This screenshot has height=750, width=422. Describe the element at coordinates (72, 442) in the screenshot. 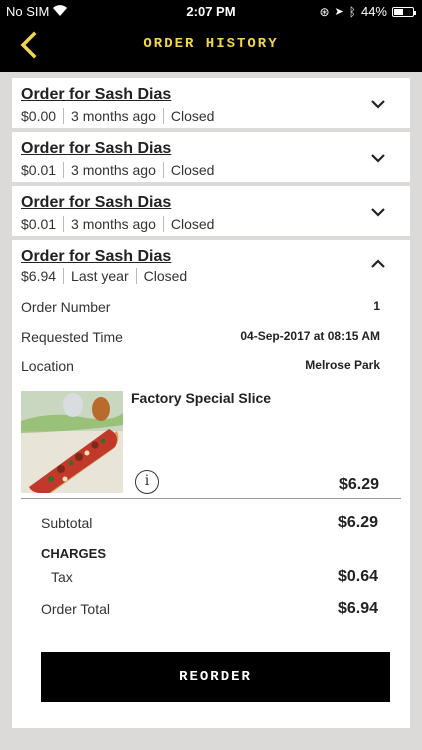

I see `pizza-image` at that location.